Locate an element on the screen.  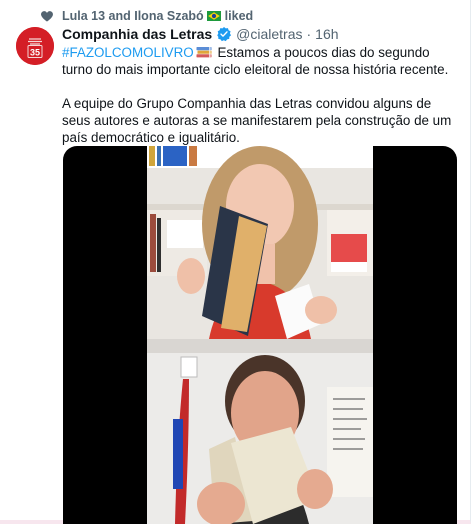
hashtag-link: #FAZOLCOMOLIVRO is located at coordinates (128, 52).